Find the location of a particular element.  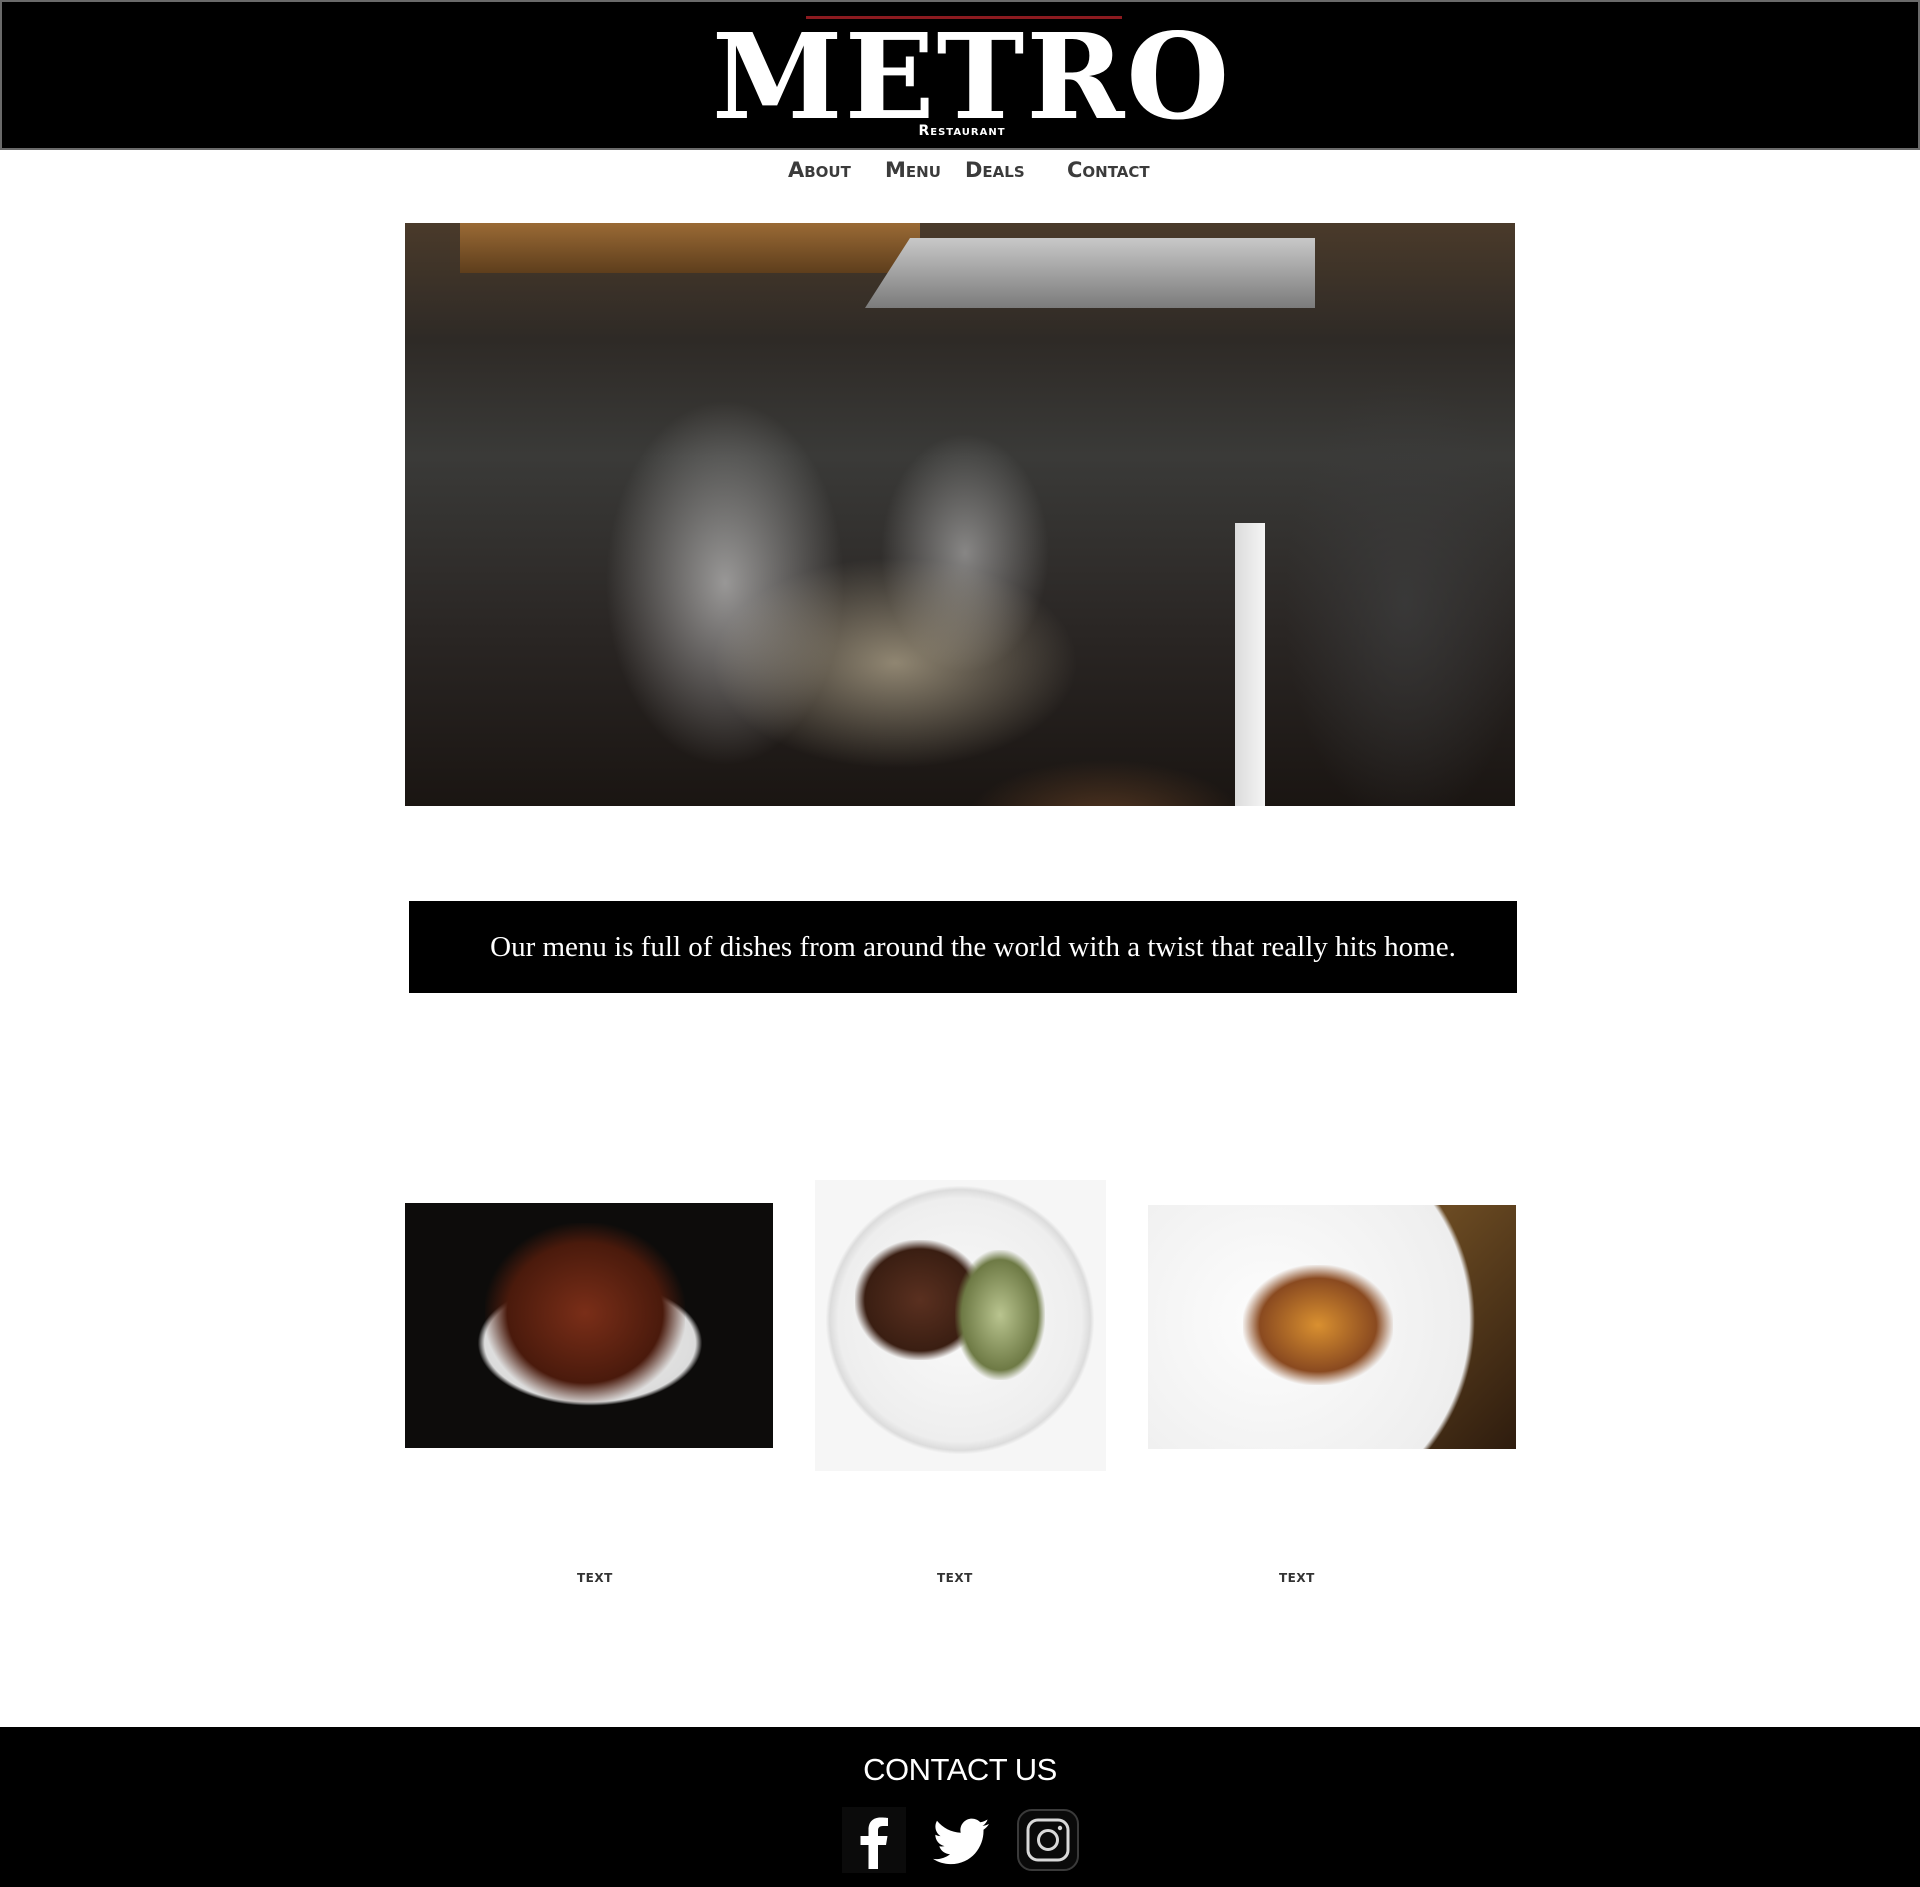

dish-photo-plated is located at coordinates (1332, 1327).